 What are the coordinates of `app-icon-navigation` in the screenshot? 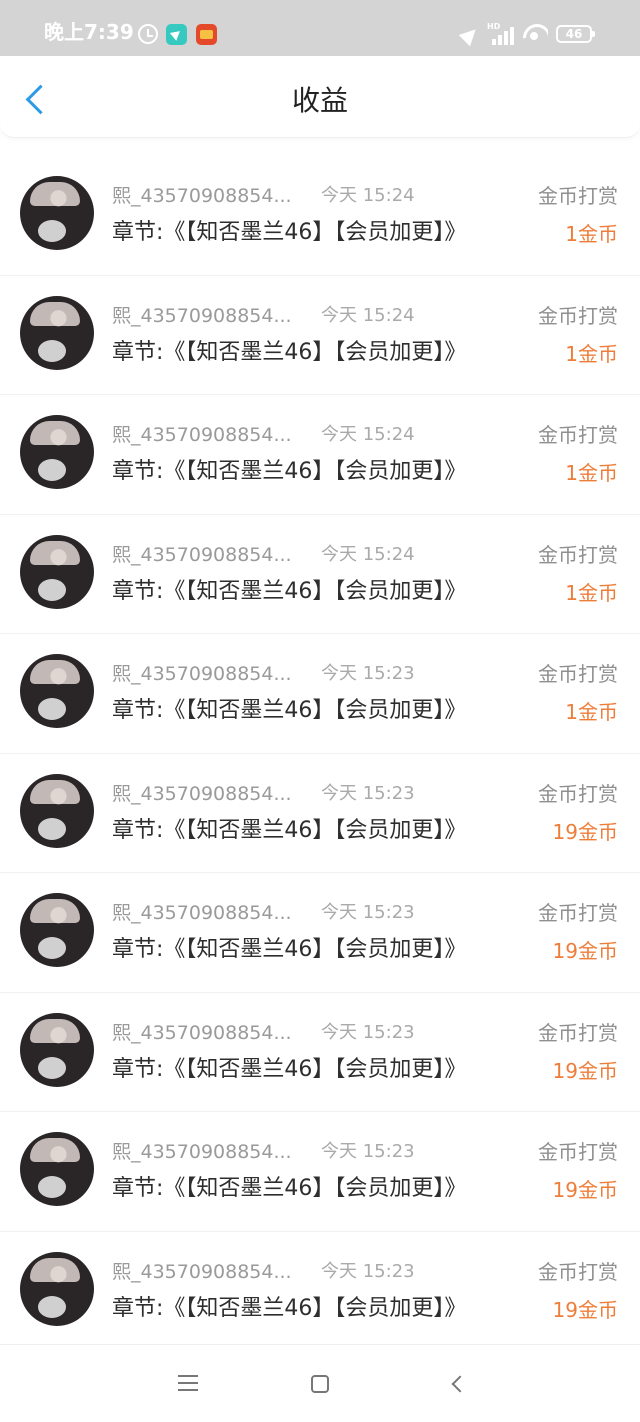 It's located at (176, 34).